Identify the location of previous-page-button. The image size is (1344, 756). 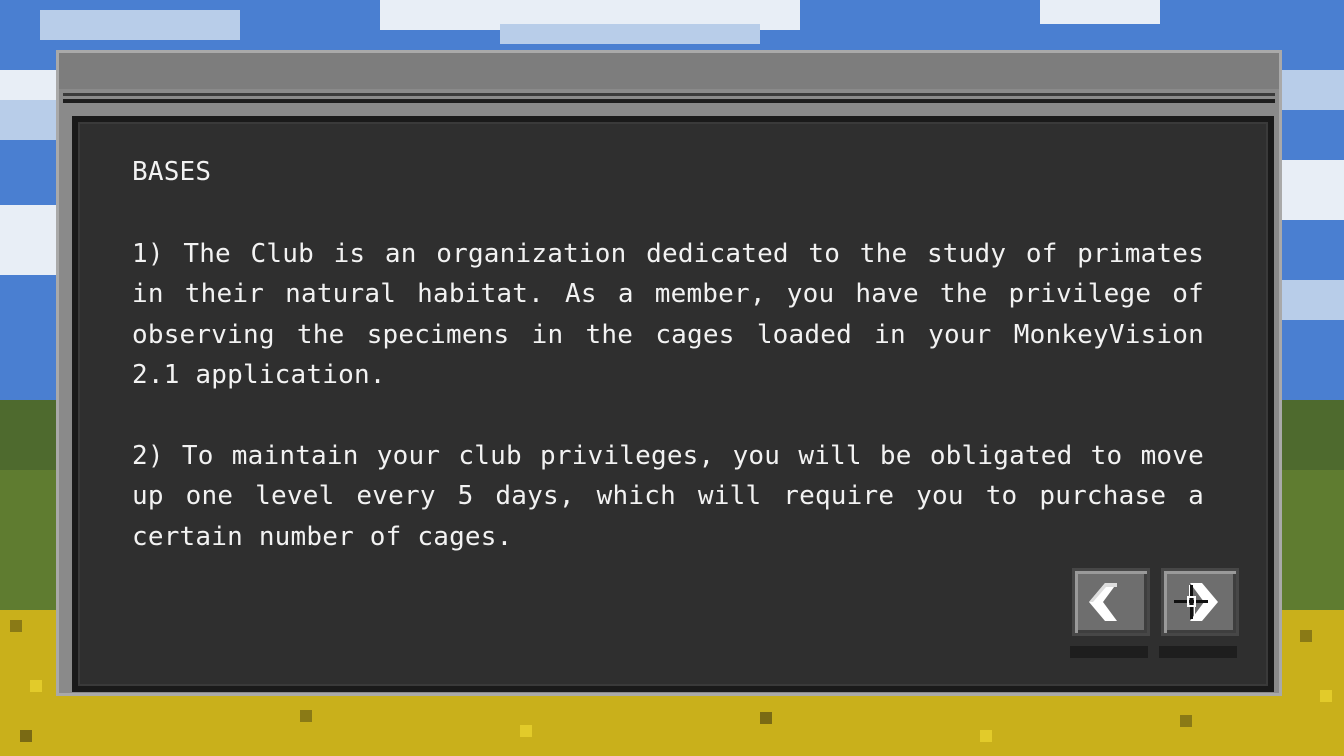
(1111, 602).